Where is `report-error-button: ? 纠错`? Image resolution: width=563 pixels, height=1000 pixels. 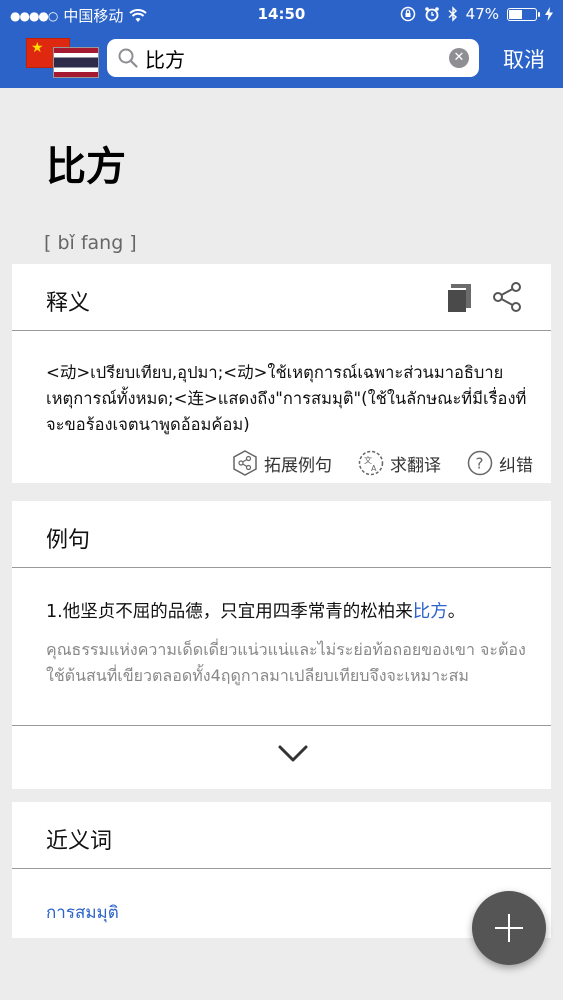
report-error-button: ? 纠错 is located at coordinates (500, 463).